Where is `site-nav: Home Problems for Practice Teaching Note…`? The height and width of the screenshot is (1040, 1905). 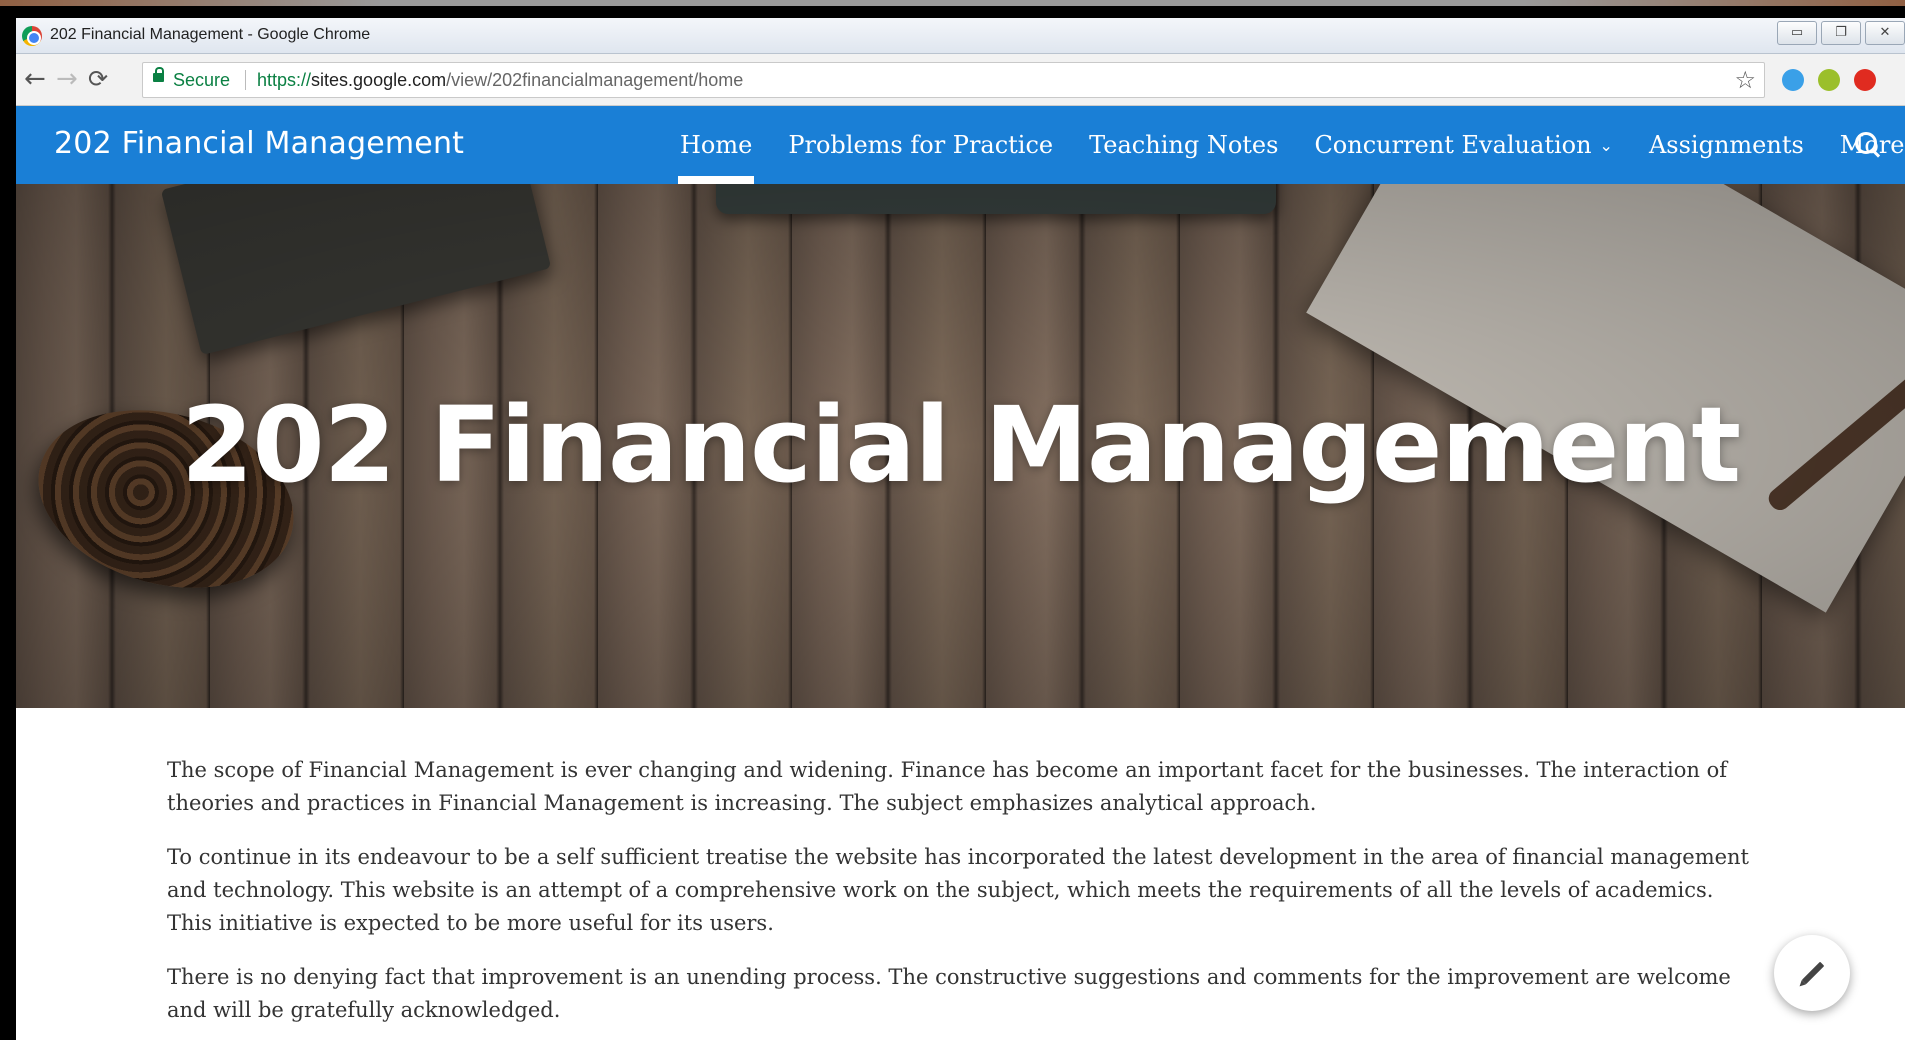 site-nav: Home Problems for Practice Teaching Note… is located at coordinates (1291, 145).